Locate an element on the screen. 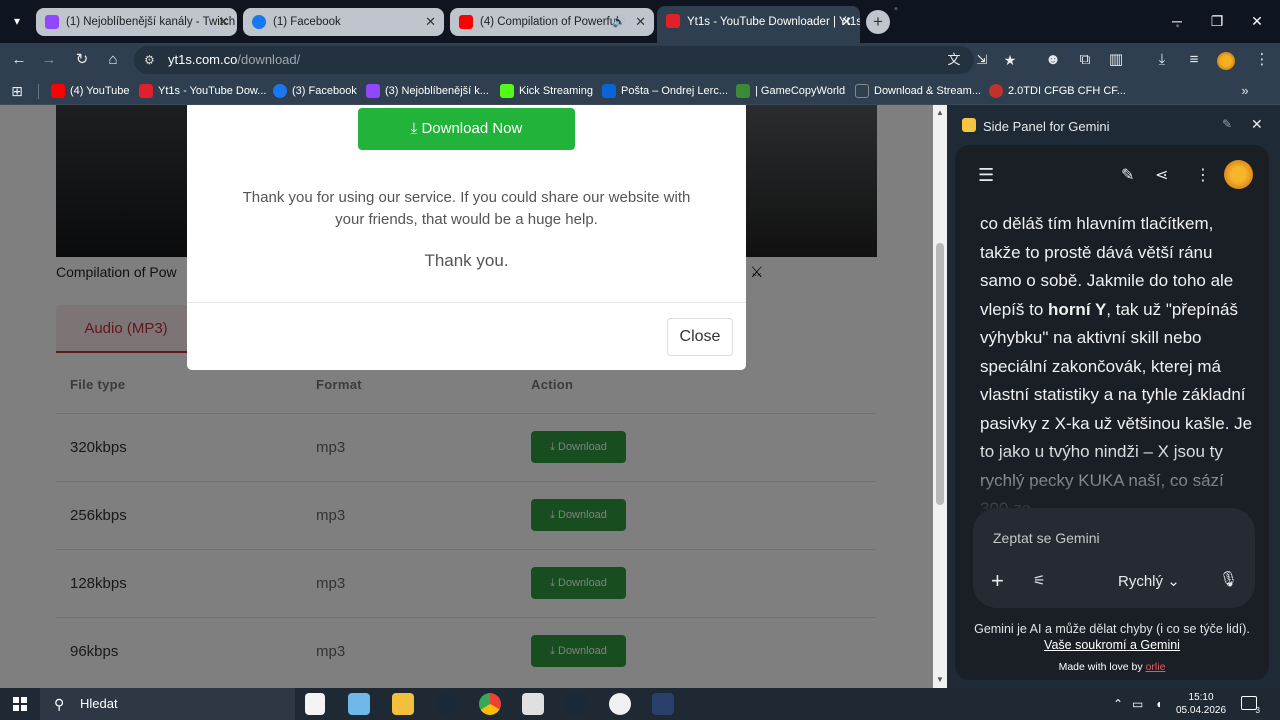  made-with-love: Made with love by orlie is located at coordinates (1112, 667).